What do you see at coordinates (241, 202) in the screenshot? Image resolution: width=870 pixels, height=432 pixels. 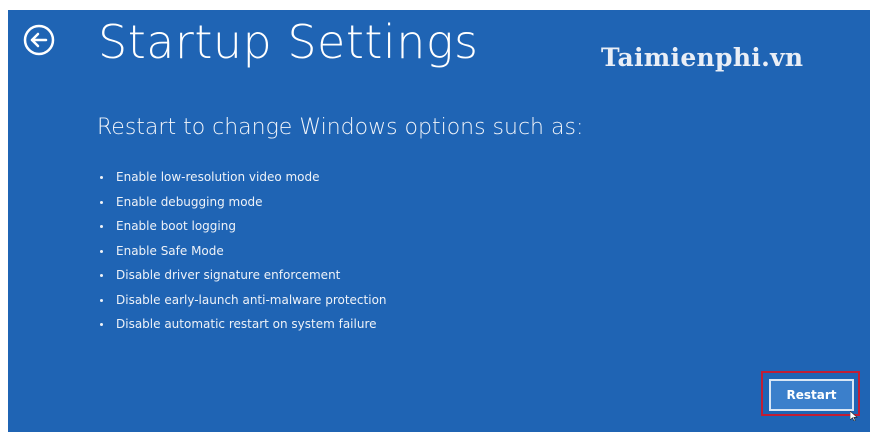 I see `list-item: Enable debugging mode` at bounding box center [241, 202].